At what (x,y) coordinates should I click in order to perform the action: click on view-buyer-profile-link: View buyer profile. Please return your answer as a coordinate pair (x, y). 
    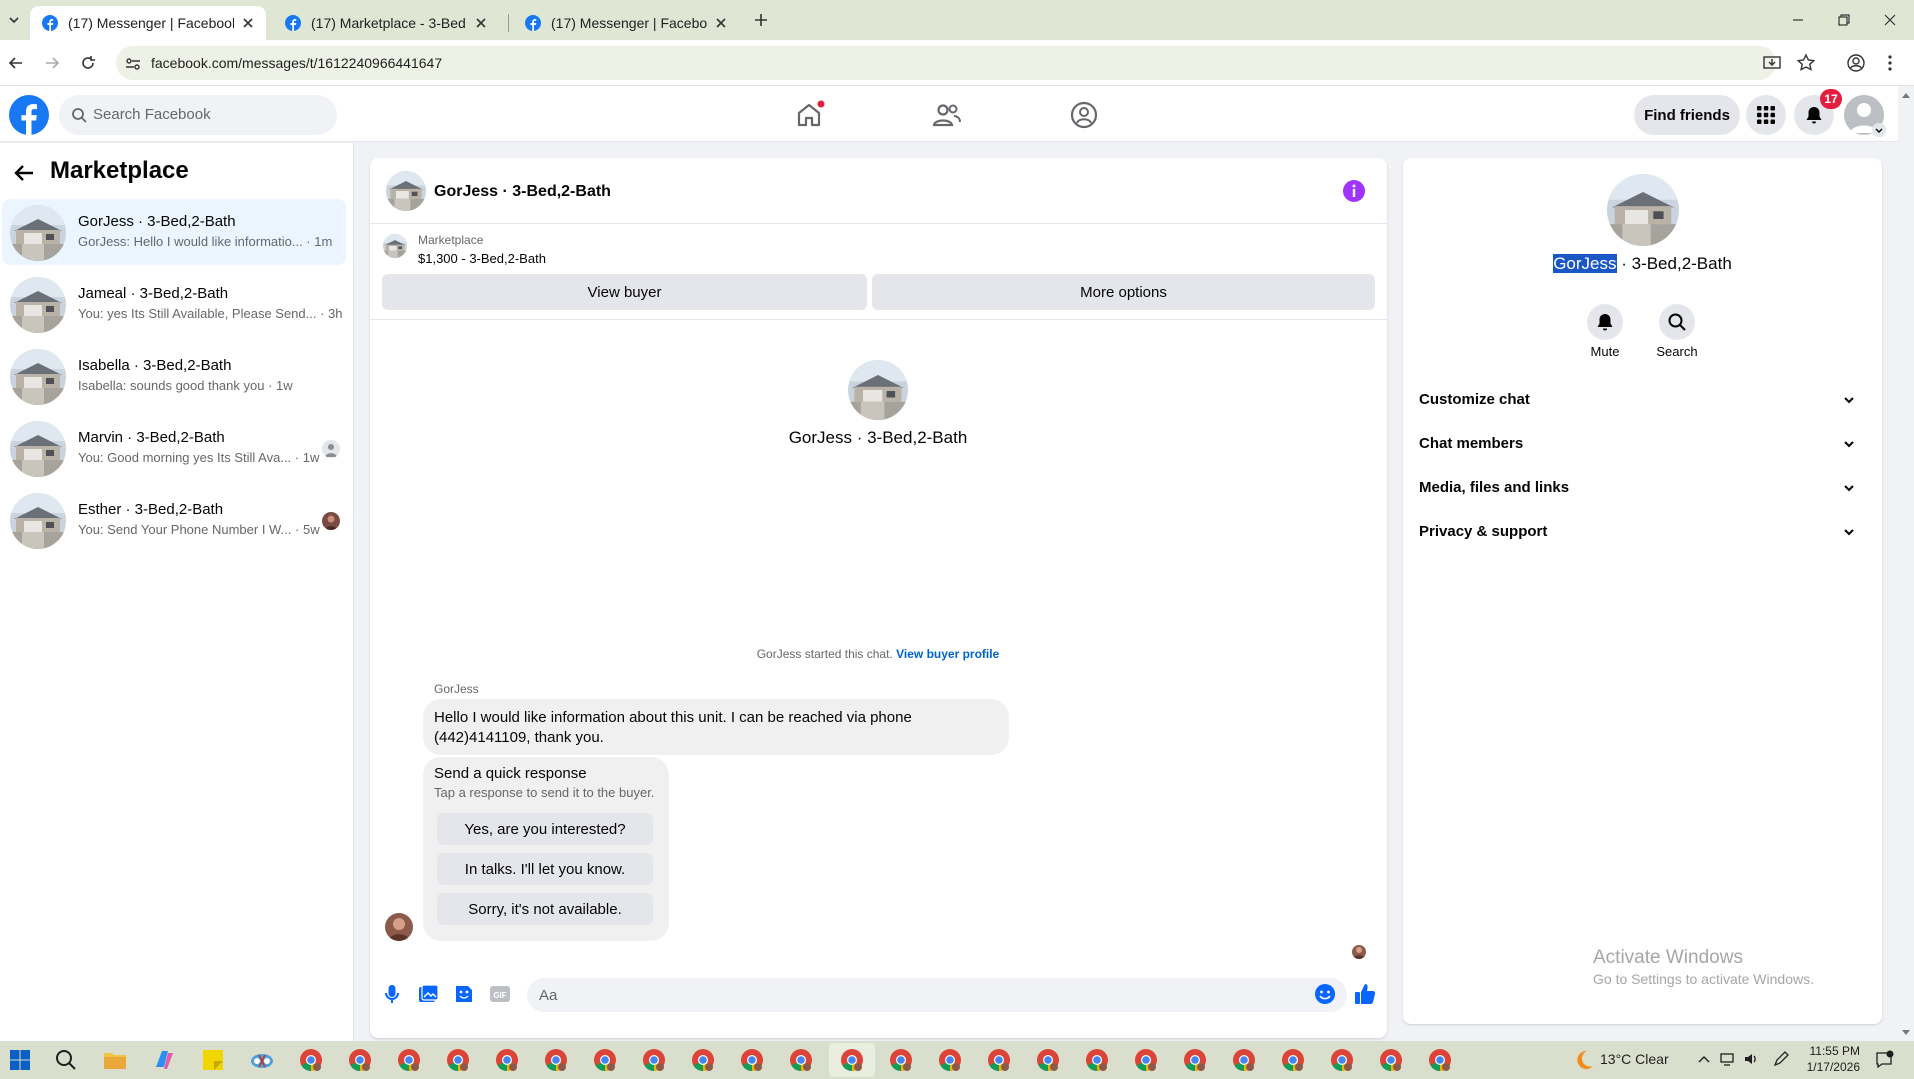
    Looking at the image, I should click on (947, 654).